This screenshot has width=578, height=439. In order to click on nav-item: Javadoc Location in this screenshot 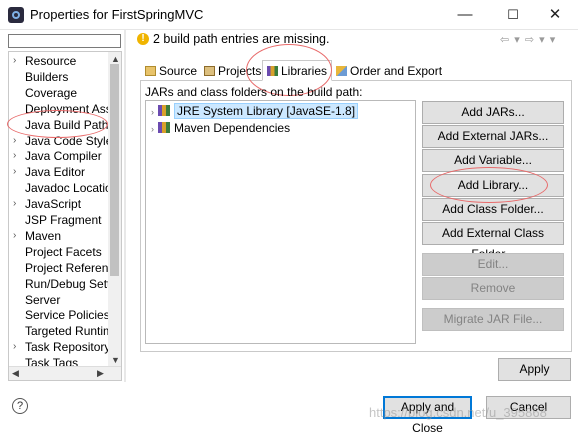, I will do `click(60, 188)`.